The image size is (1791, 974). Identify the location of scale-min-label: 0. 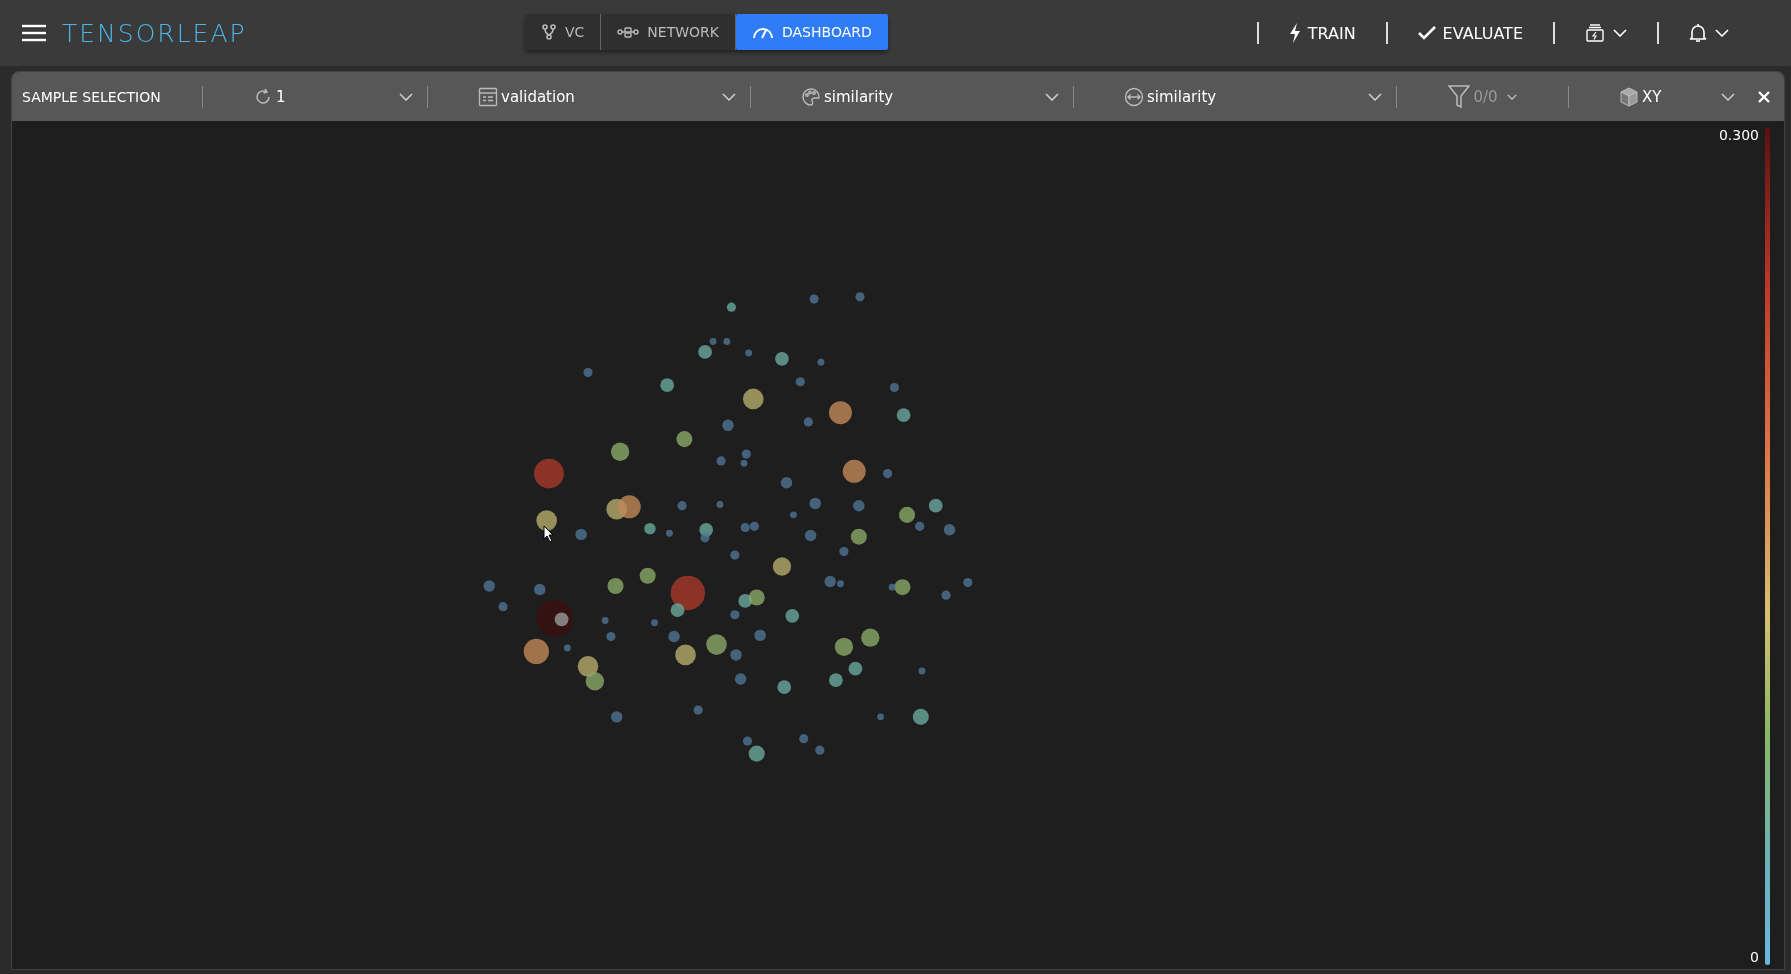
(1754, 957).